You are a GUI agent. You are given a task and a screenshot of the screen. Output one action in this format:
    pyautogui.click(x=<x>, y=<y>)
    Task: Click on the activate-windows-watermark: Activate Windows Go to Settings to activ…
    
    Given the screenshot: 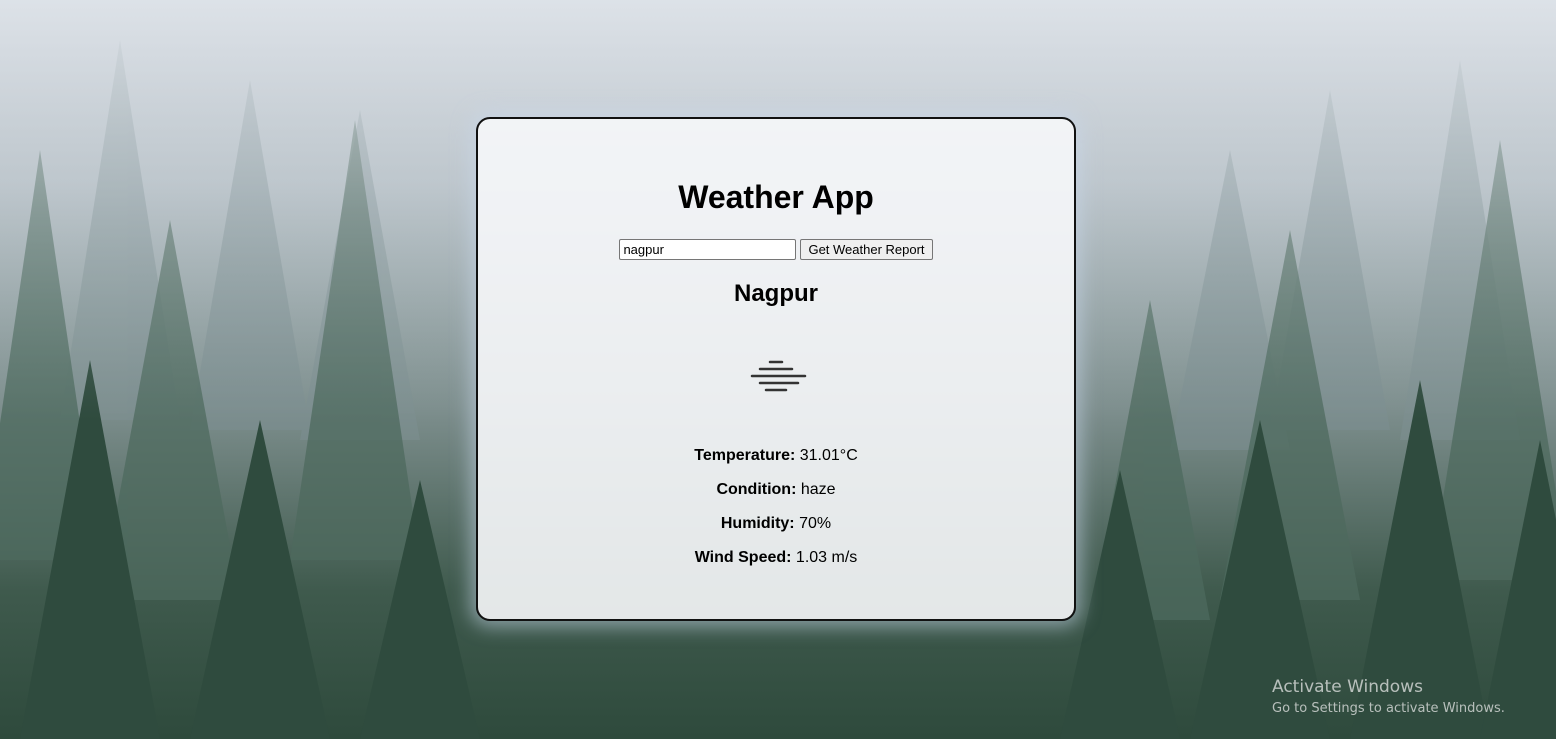 What is the action you would take?
    pyautogui.click(x=1388, y=696)
    